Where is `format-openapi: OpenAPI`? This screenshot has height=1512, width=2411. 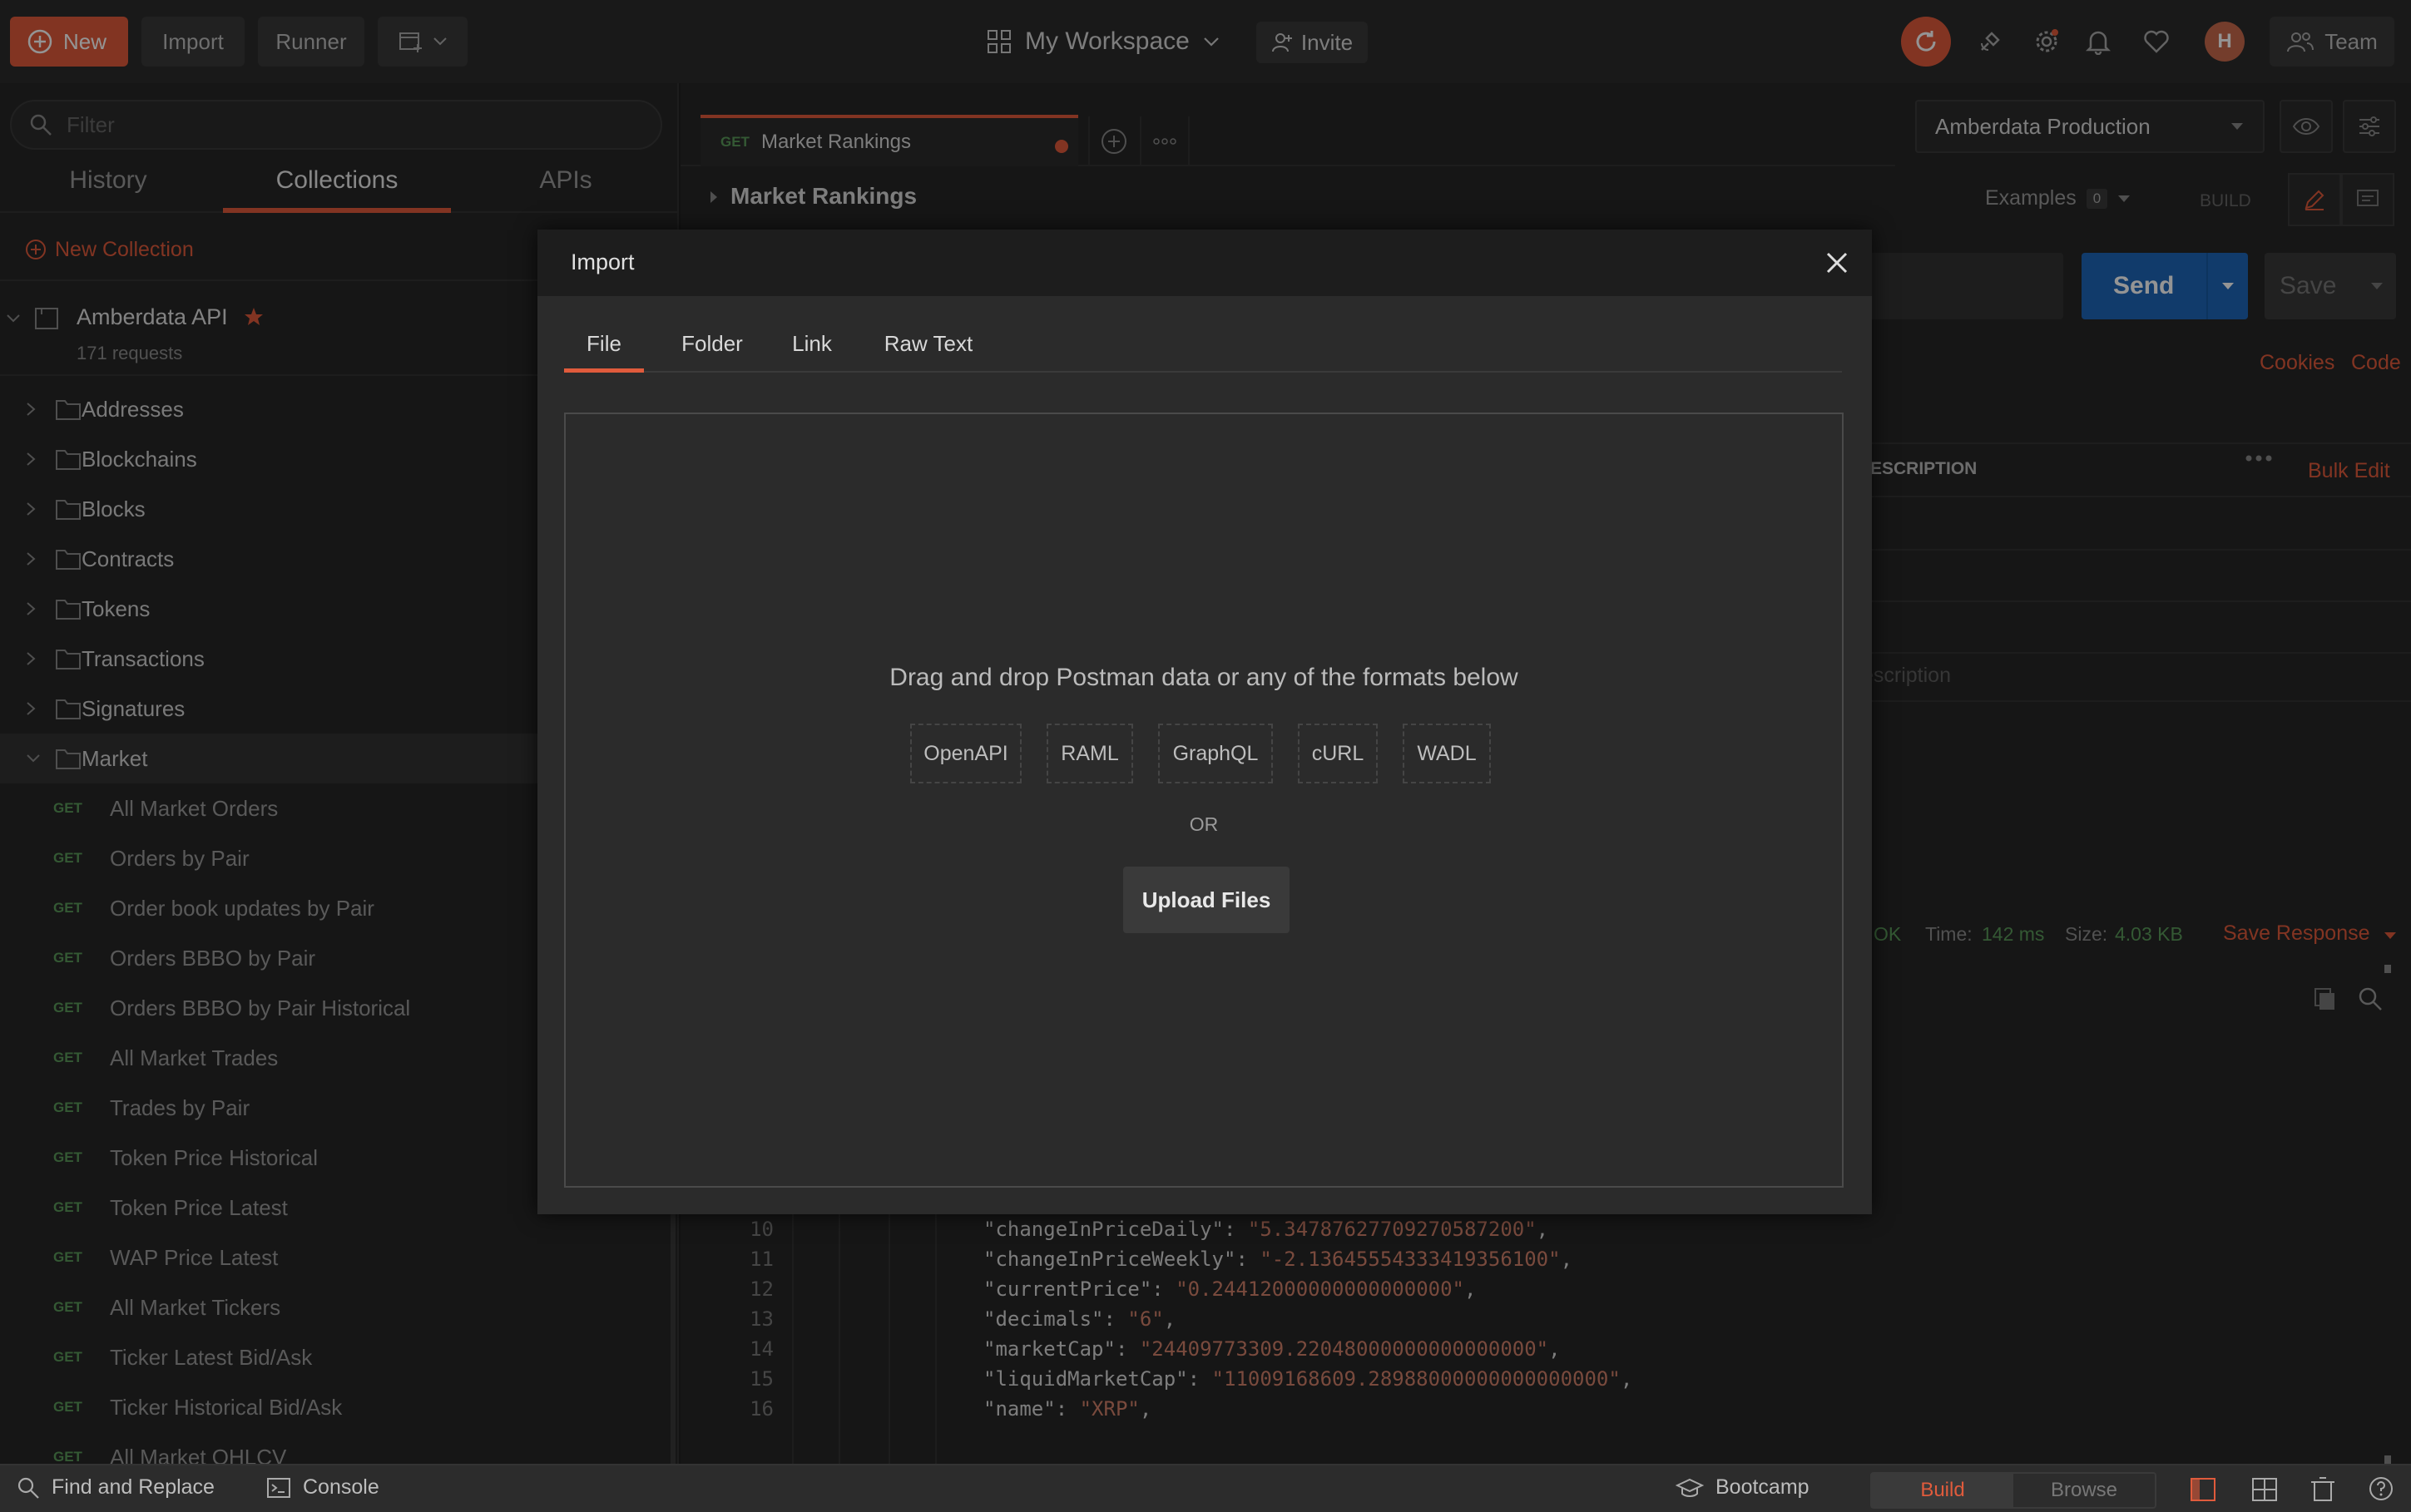 format-openapi: OpenAPI is located at coordinates (966, 753).